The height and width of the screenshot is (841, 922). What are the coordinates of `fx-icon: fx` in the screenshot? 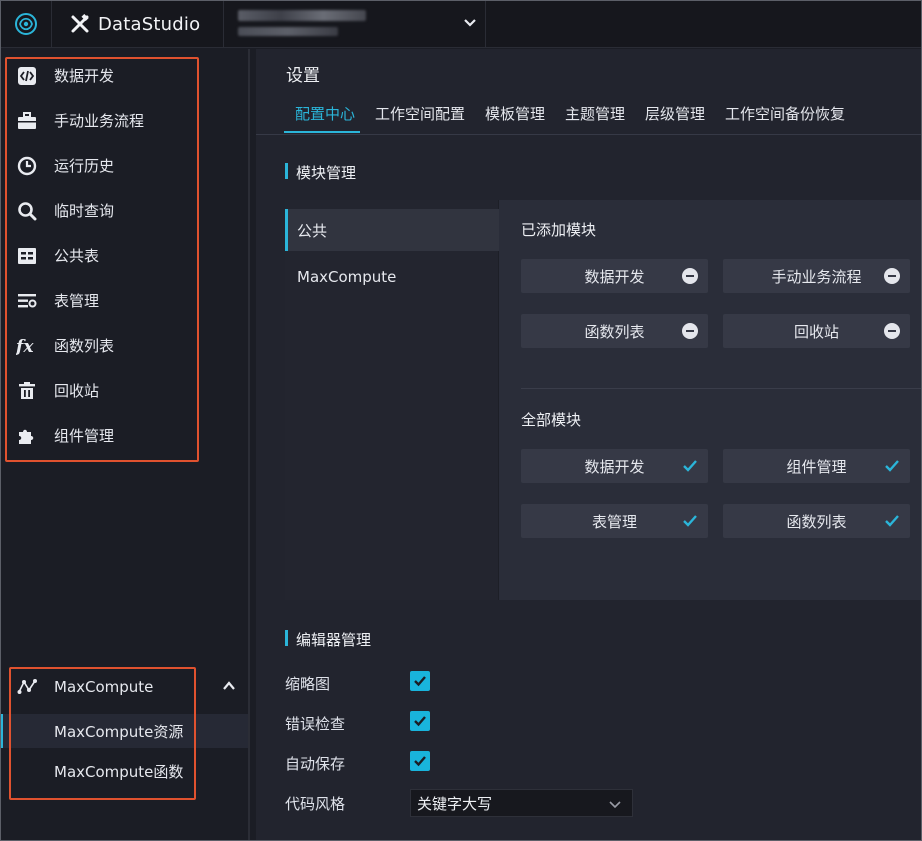 It's located at (27, 346).